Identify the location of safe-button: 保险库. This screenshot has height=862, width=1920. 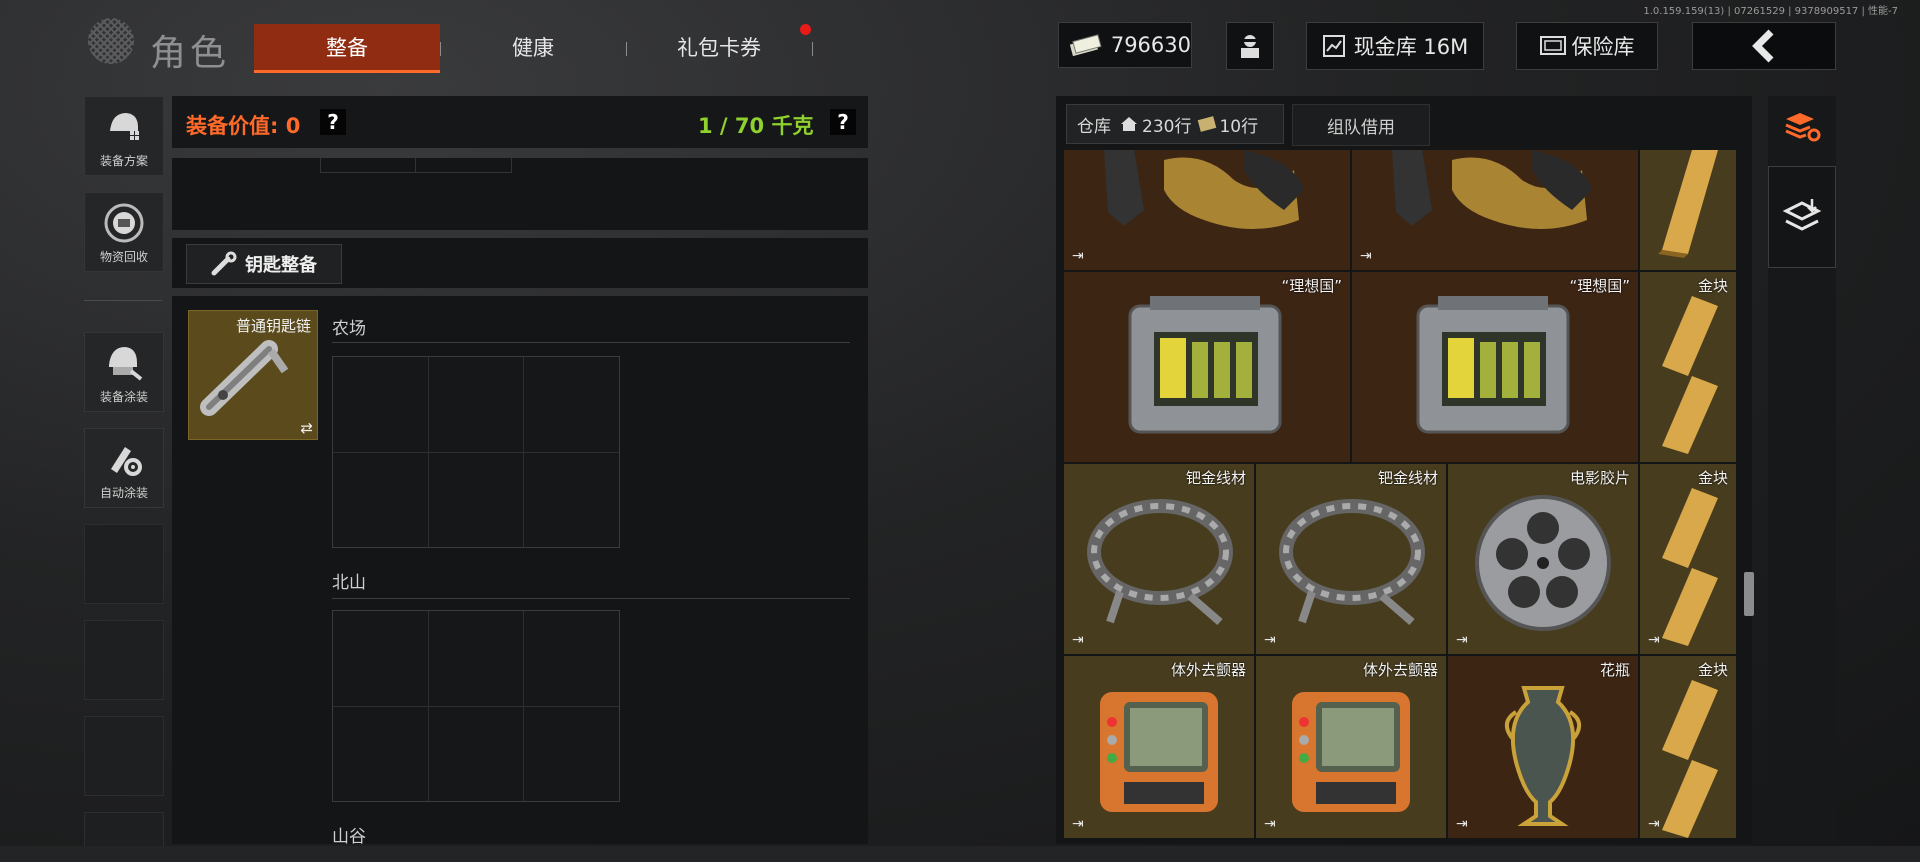
(1587, 46).